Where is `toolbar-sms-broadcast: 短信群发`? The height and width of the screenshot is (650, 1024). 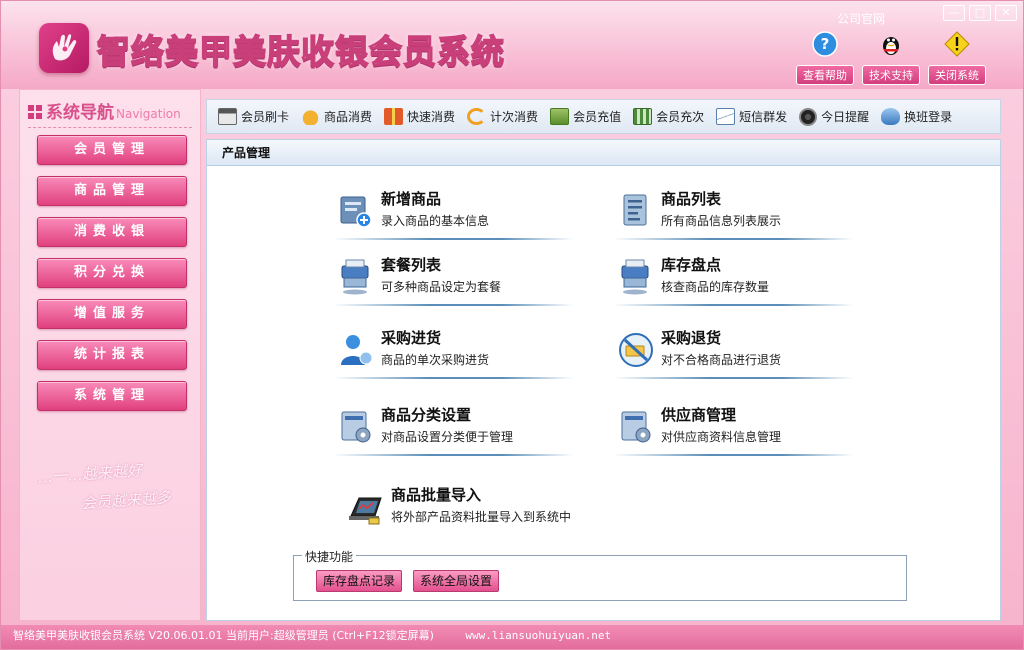 toolbar-sms-broadcast: 短信群发 is located at coordinates (751, 117).